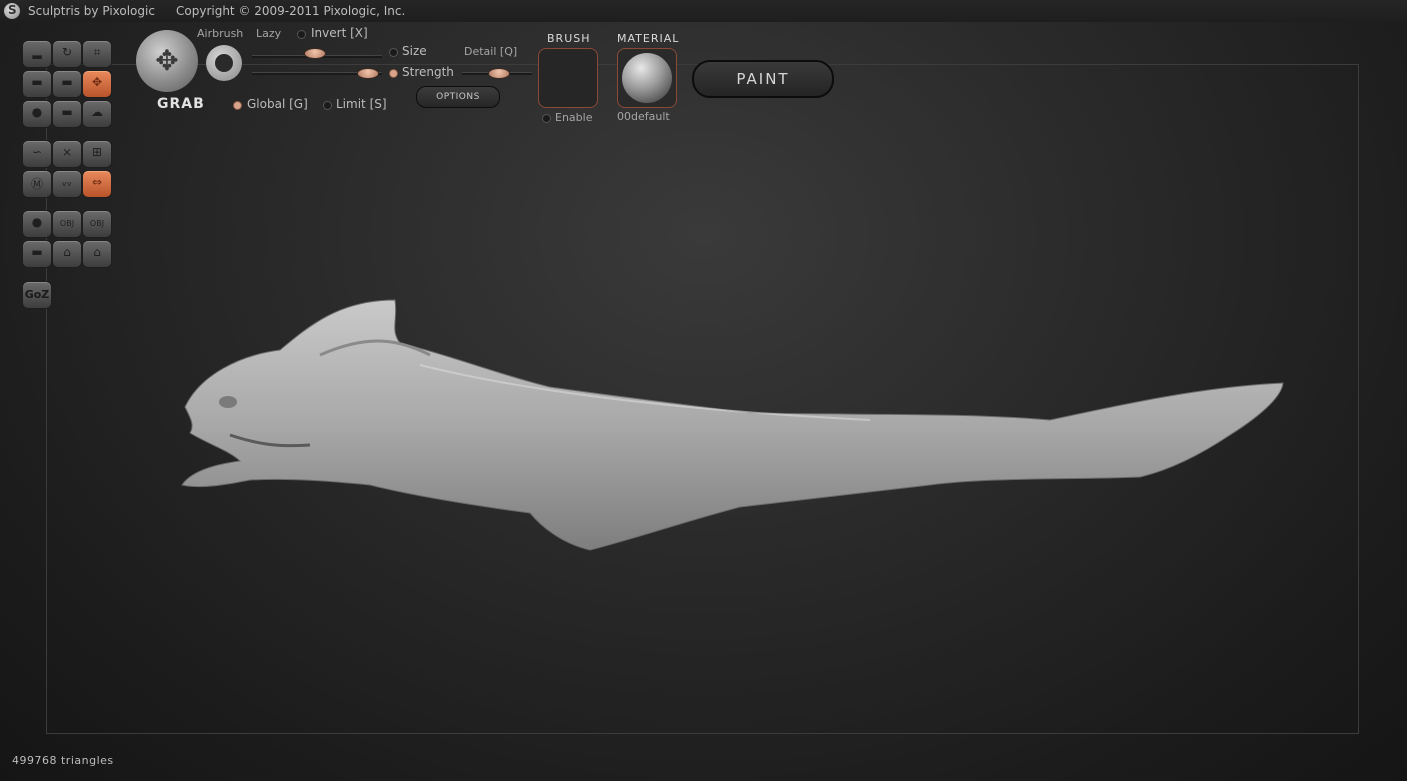 The image size is (1407, 781). Describe the element at coordinates (428, 72) in the screenshot. I see `strength-label: Strength` at that location.